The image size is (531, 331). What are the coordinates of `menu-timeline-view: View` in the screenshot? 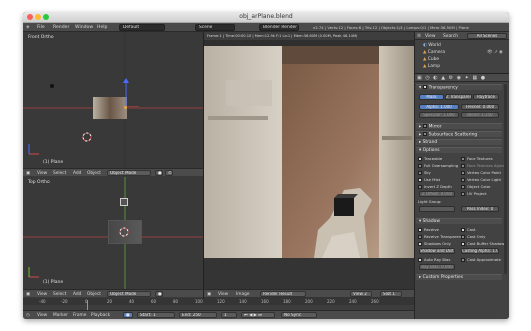 It's located at (42, 315).